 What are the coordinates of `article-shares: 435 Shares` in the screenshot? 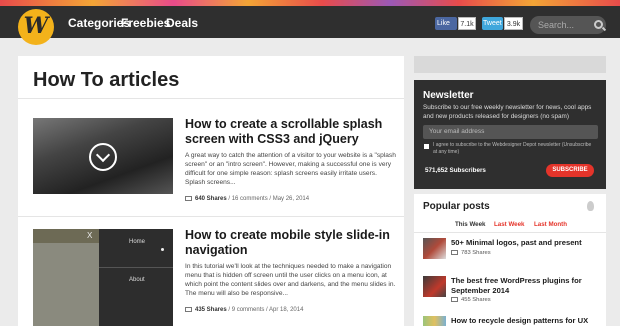 It's located at (211, 310).